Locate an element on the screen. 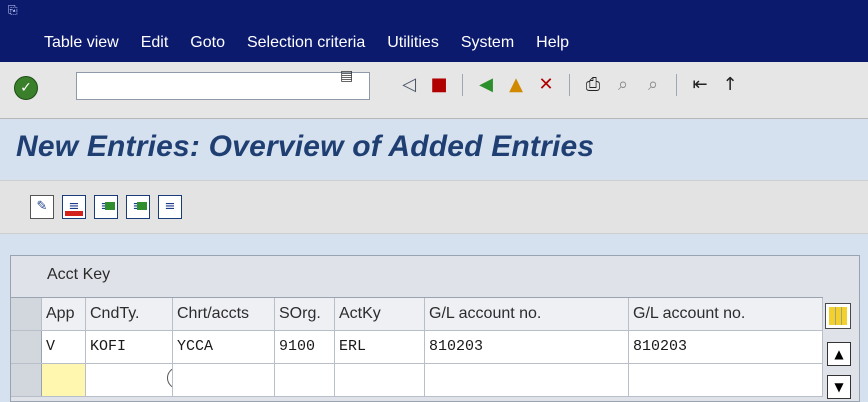 Image resolution: width=868 pixels, height=402 pixels. back-icon: ◁ is located at coordinates (409, 85).